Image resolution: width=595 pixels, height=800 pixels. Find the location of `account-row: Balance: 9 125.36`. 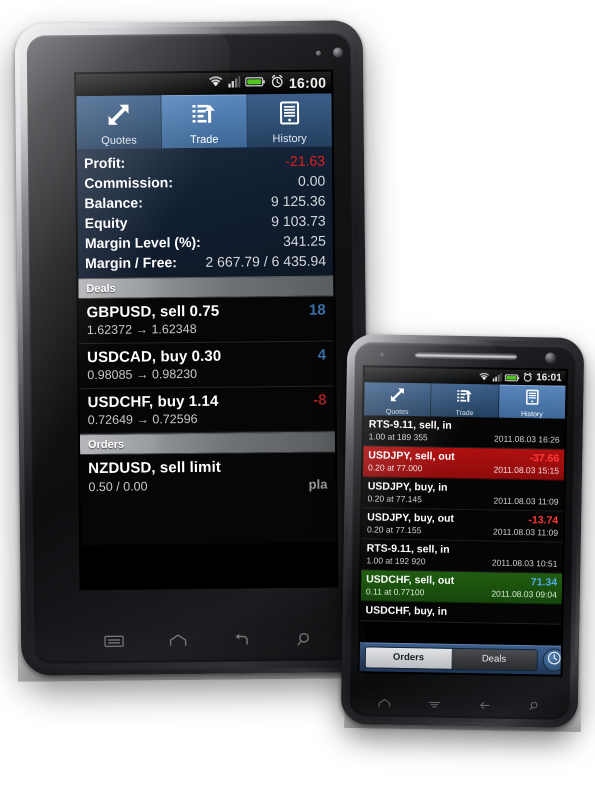

account-row: Balance: 9 125.36 is located at coordinates (204, 202).